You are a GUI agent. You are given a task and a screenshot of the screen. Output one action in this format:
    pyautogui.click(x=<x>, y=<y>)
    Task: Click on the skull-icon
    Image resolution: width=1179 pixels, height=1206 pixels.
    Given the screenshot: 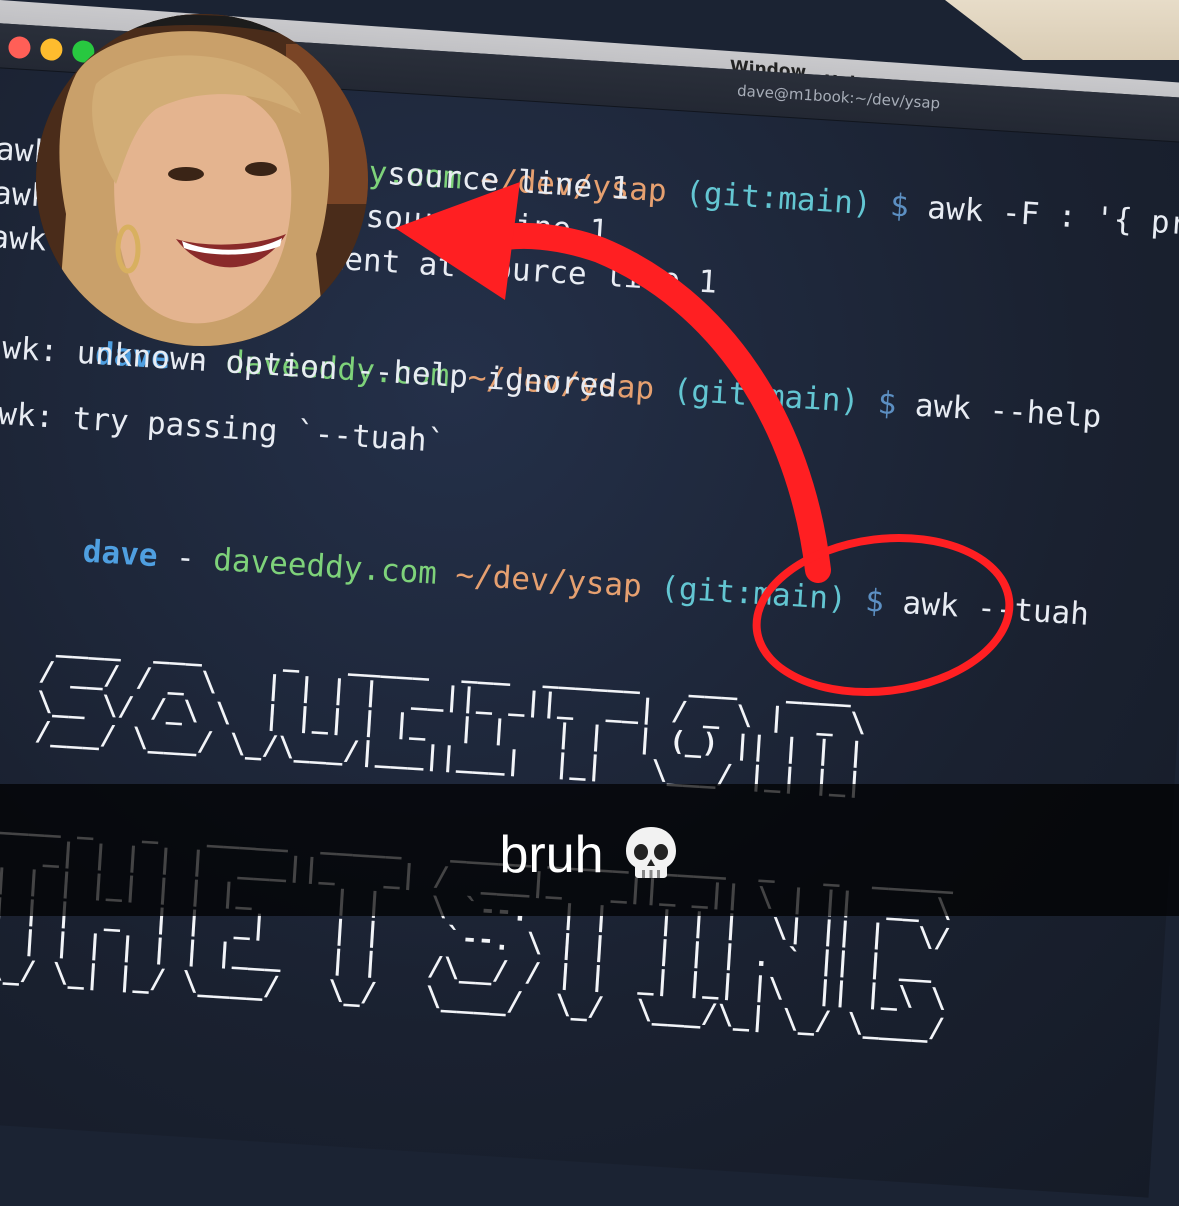 What is the action you would take?
    pyautogui.click(x=650, y=852)
    